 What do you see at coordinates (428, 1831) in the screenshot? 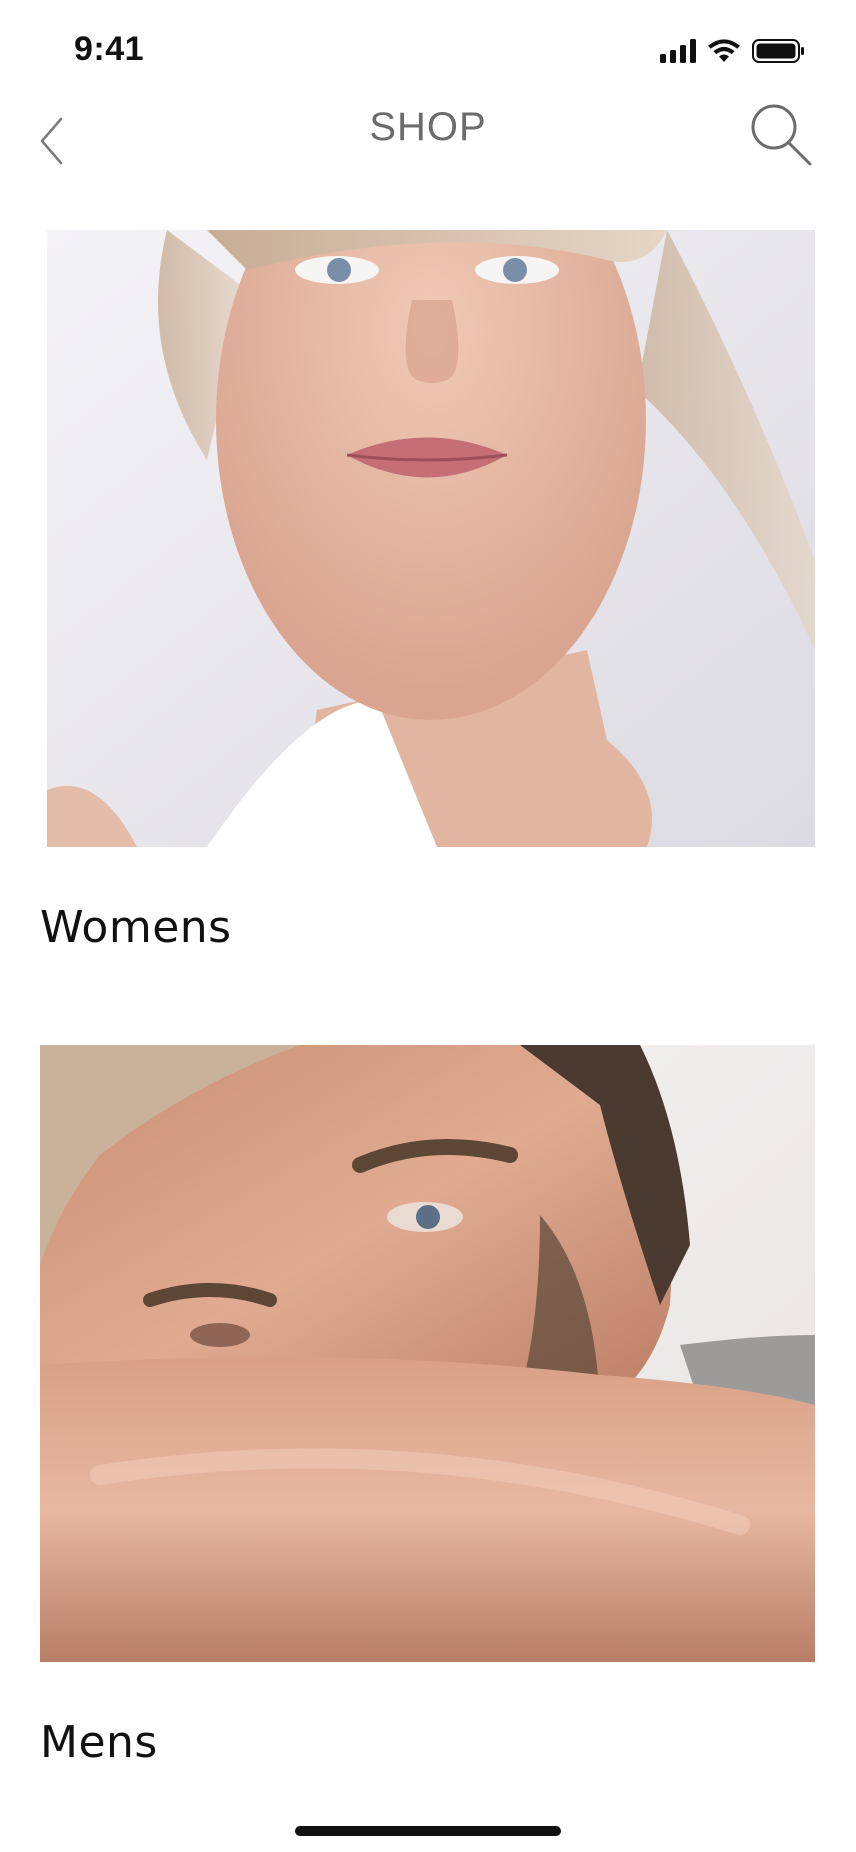
I see `home-indicator` at bounding box center [428, 1831].